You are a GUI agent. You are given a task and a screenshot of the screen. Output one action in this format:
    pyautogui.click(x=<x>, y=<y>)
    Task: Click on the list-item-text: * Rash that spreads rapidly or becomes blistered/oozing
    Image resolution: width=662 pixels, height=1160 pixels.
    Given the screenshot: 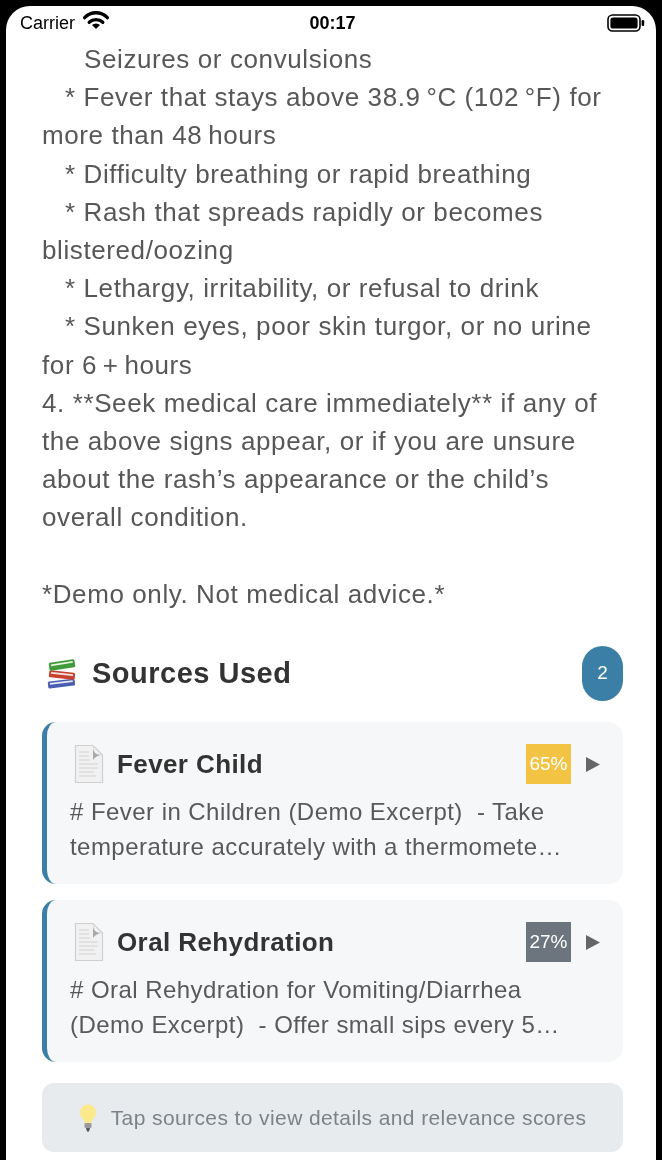 What is the action you would take?
    pyautogui.click(x=293, y=231)
    